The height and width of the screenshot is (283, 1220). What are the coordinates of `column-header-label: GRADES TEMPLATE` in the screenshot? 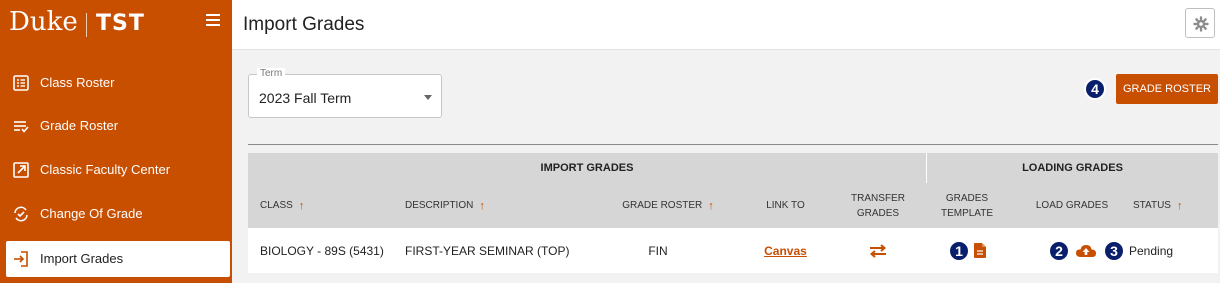 It's located at (967, 205).